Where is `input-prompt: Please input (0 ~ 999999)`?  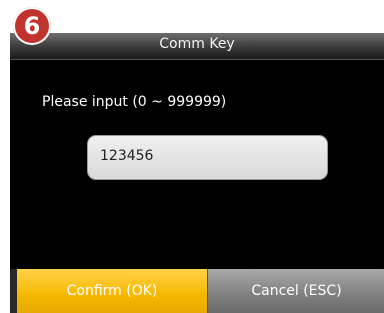
input-prompt: Please input (0 ~ 999999) is located at coordinates (134, 102).